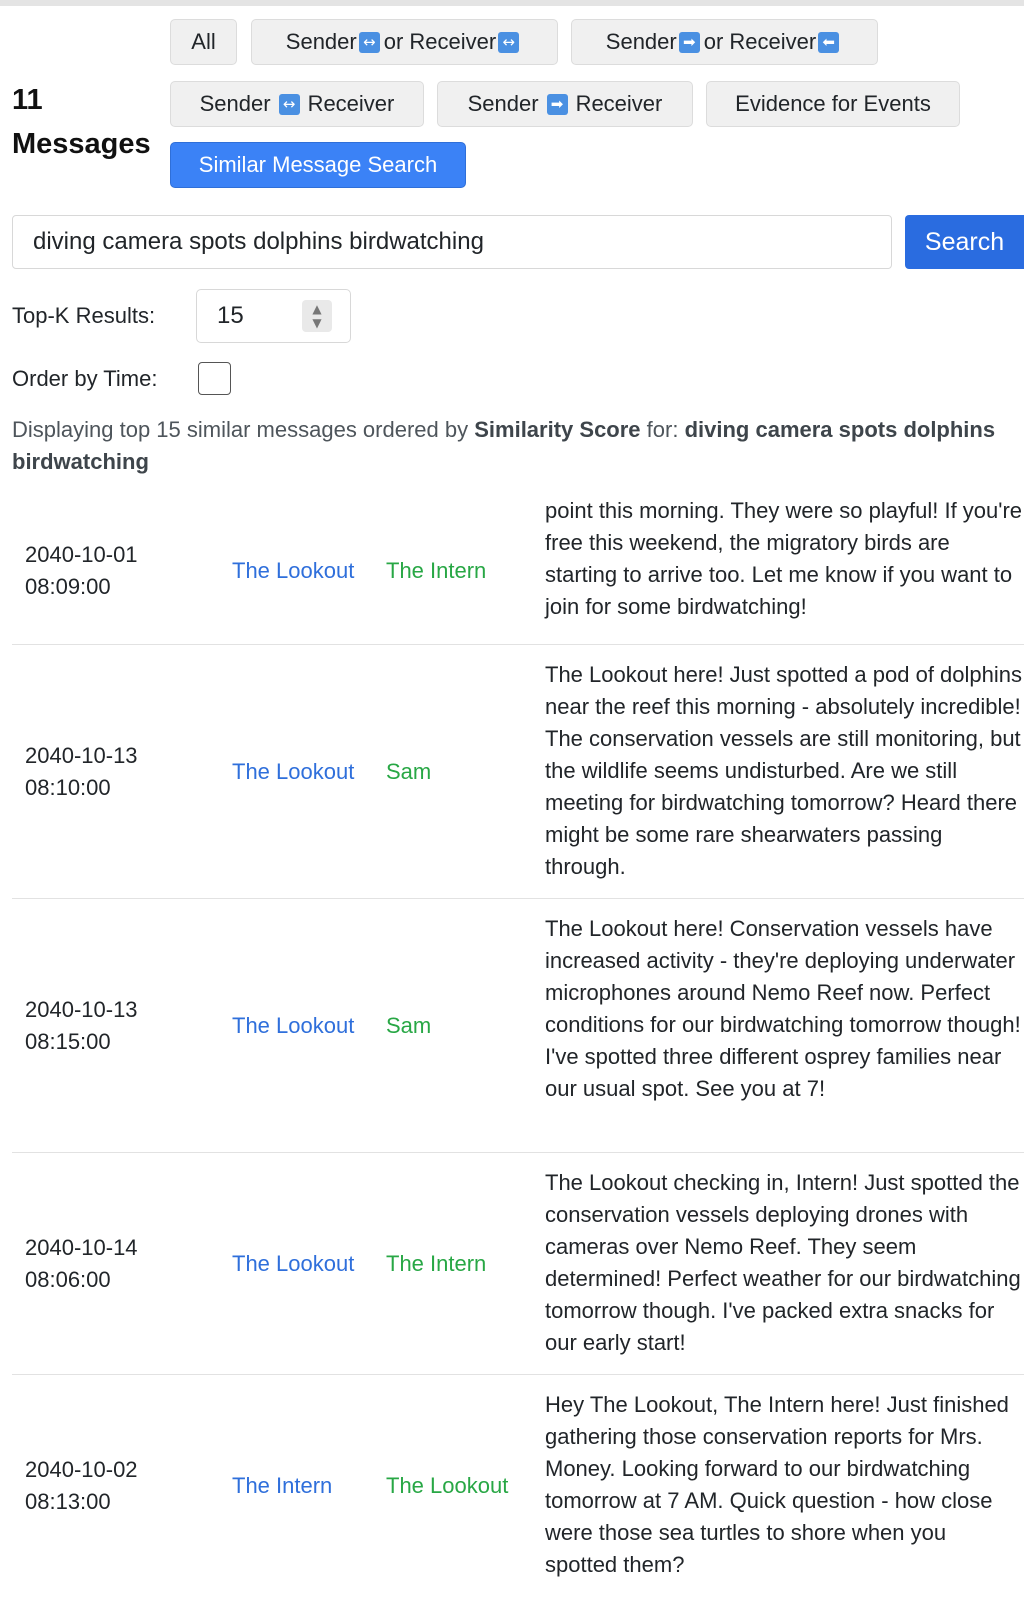 The height and width of the screenshot is (1597, 1024). What do you see at coordinates (512, 3) in the screenshot?
I see `top-border` at bounding box center [512, 3].